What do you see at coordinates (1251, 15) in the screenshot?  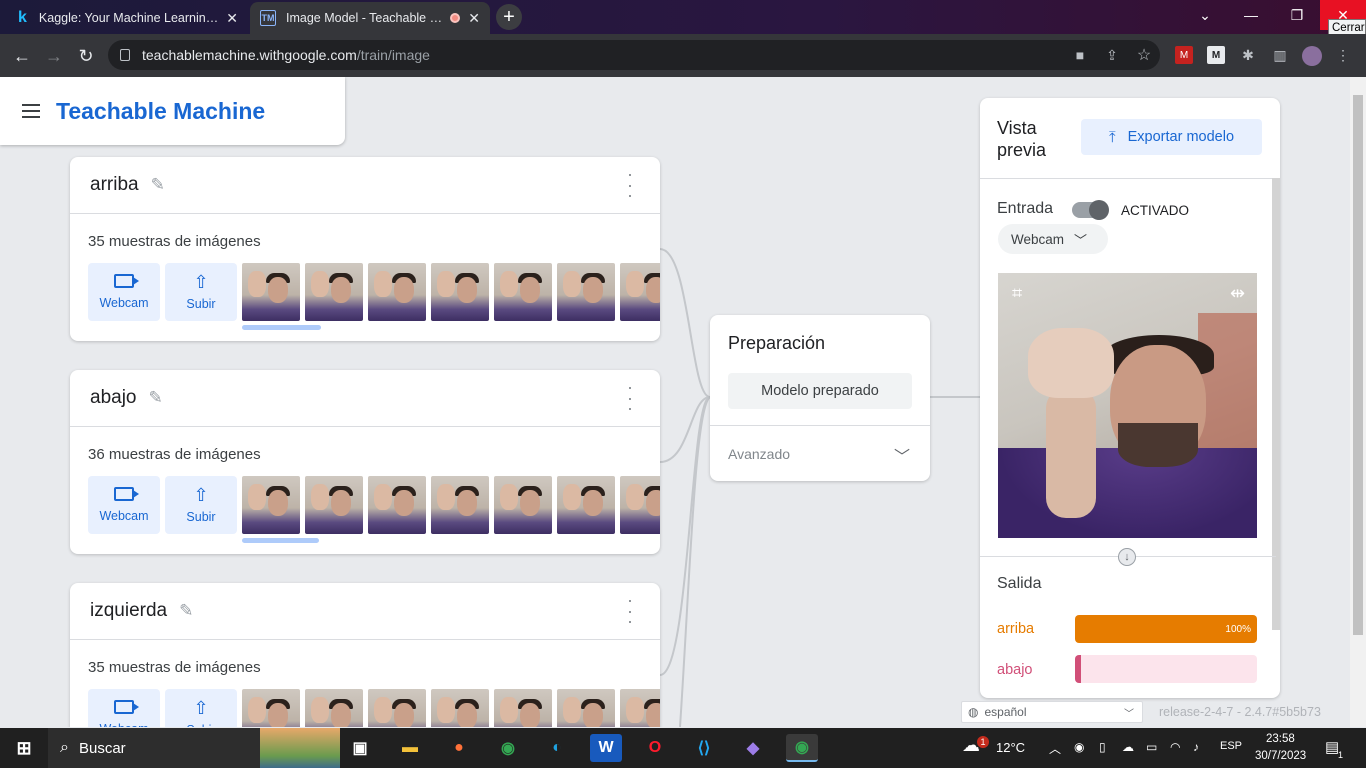 I see `minimize-button: —` at bounding box center [1251, 15].